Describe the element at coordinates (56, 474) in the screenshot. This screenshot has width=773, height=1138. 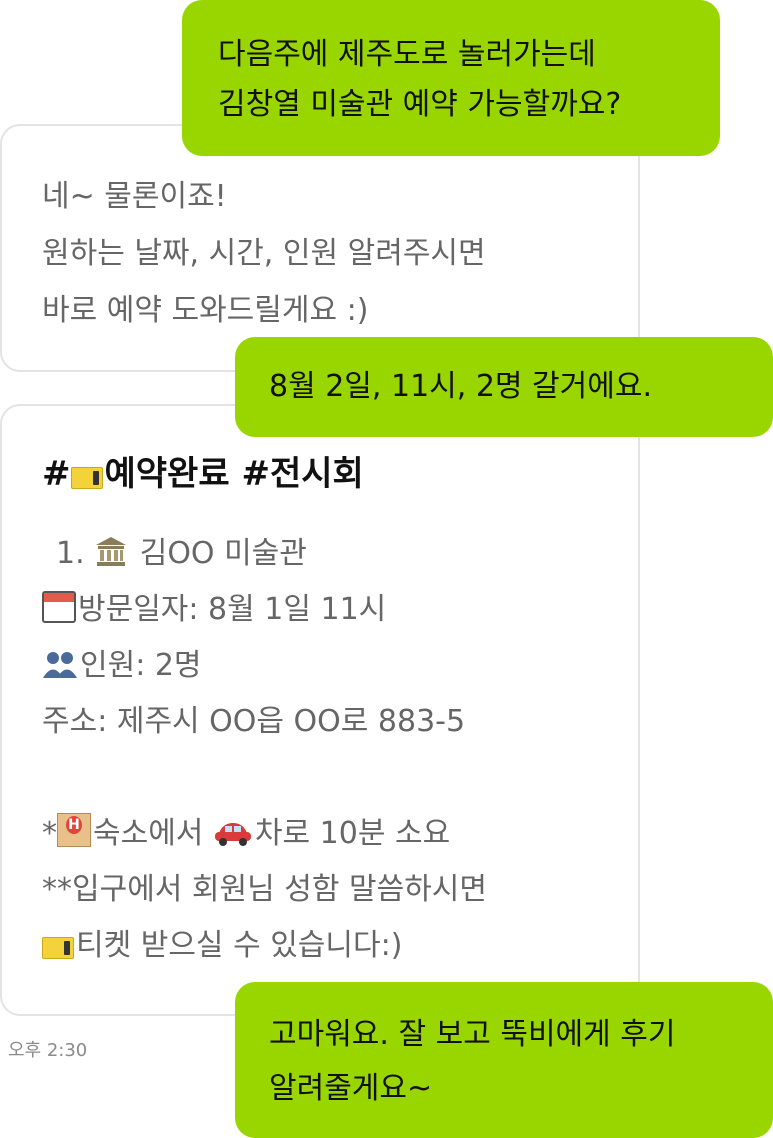
I see `hashtag-prefix: #` at that location.